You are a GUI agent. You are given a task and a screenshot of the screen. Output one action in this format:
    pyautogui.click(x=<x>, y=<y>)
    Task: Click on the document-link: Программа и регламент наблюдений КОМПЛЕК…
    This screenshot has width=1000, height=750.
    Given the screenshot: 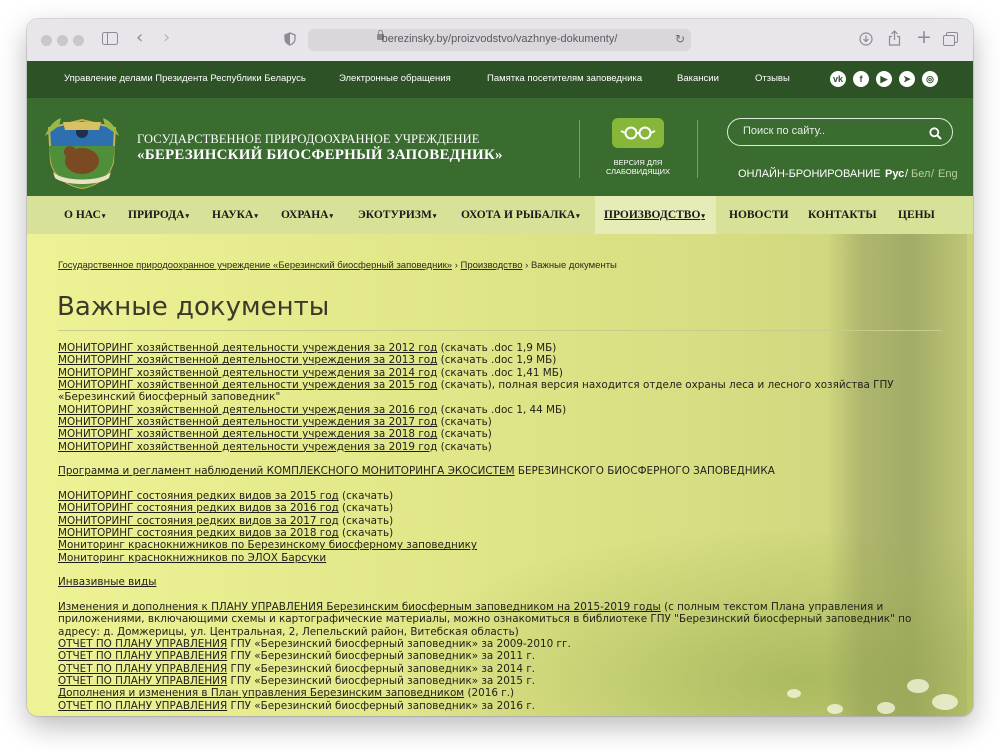 What is the action you would take?
    pyautogui.click(x=286, y=471)
    